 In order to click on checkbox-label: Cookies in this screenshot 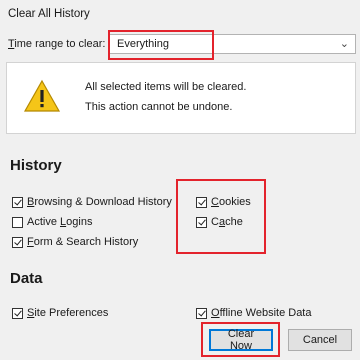, I will do `click(231, 202)`.